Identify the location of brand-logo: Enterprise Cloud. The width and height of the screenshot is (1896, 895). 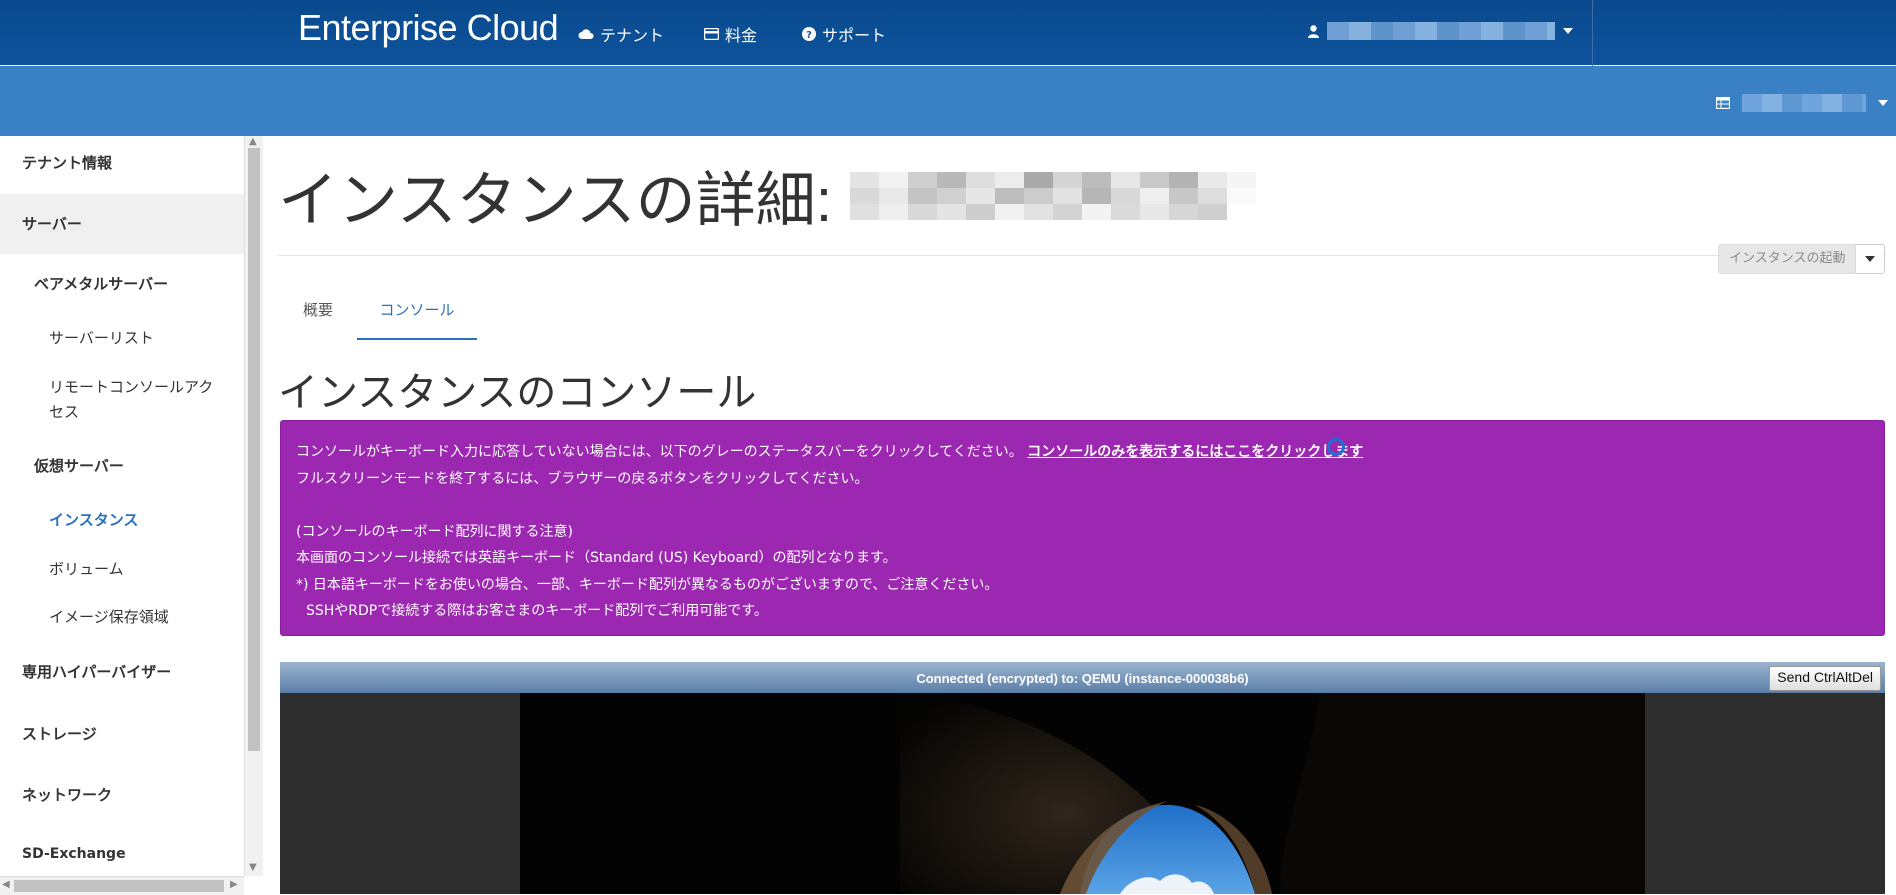
(428, 28).